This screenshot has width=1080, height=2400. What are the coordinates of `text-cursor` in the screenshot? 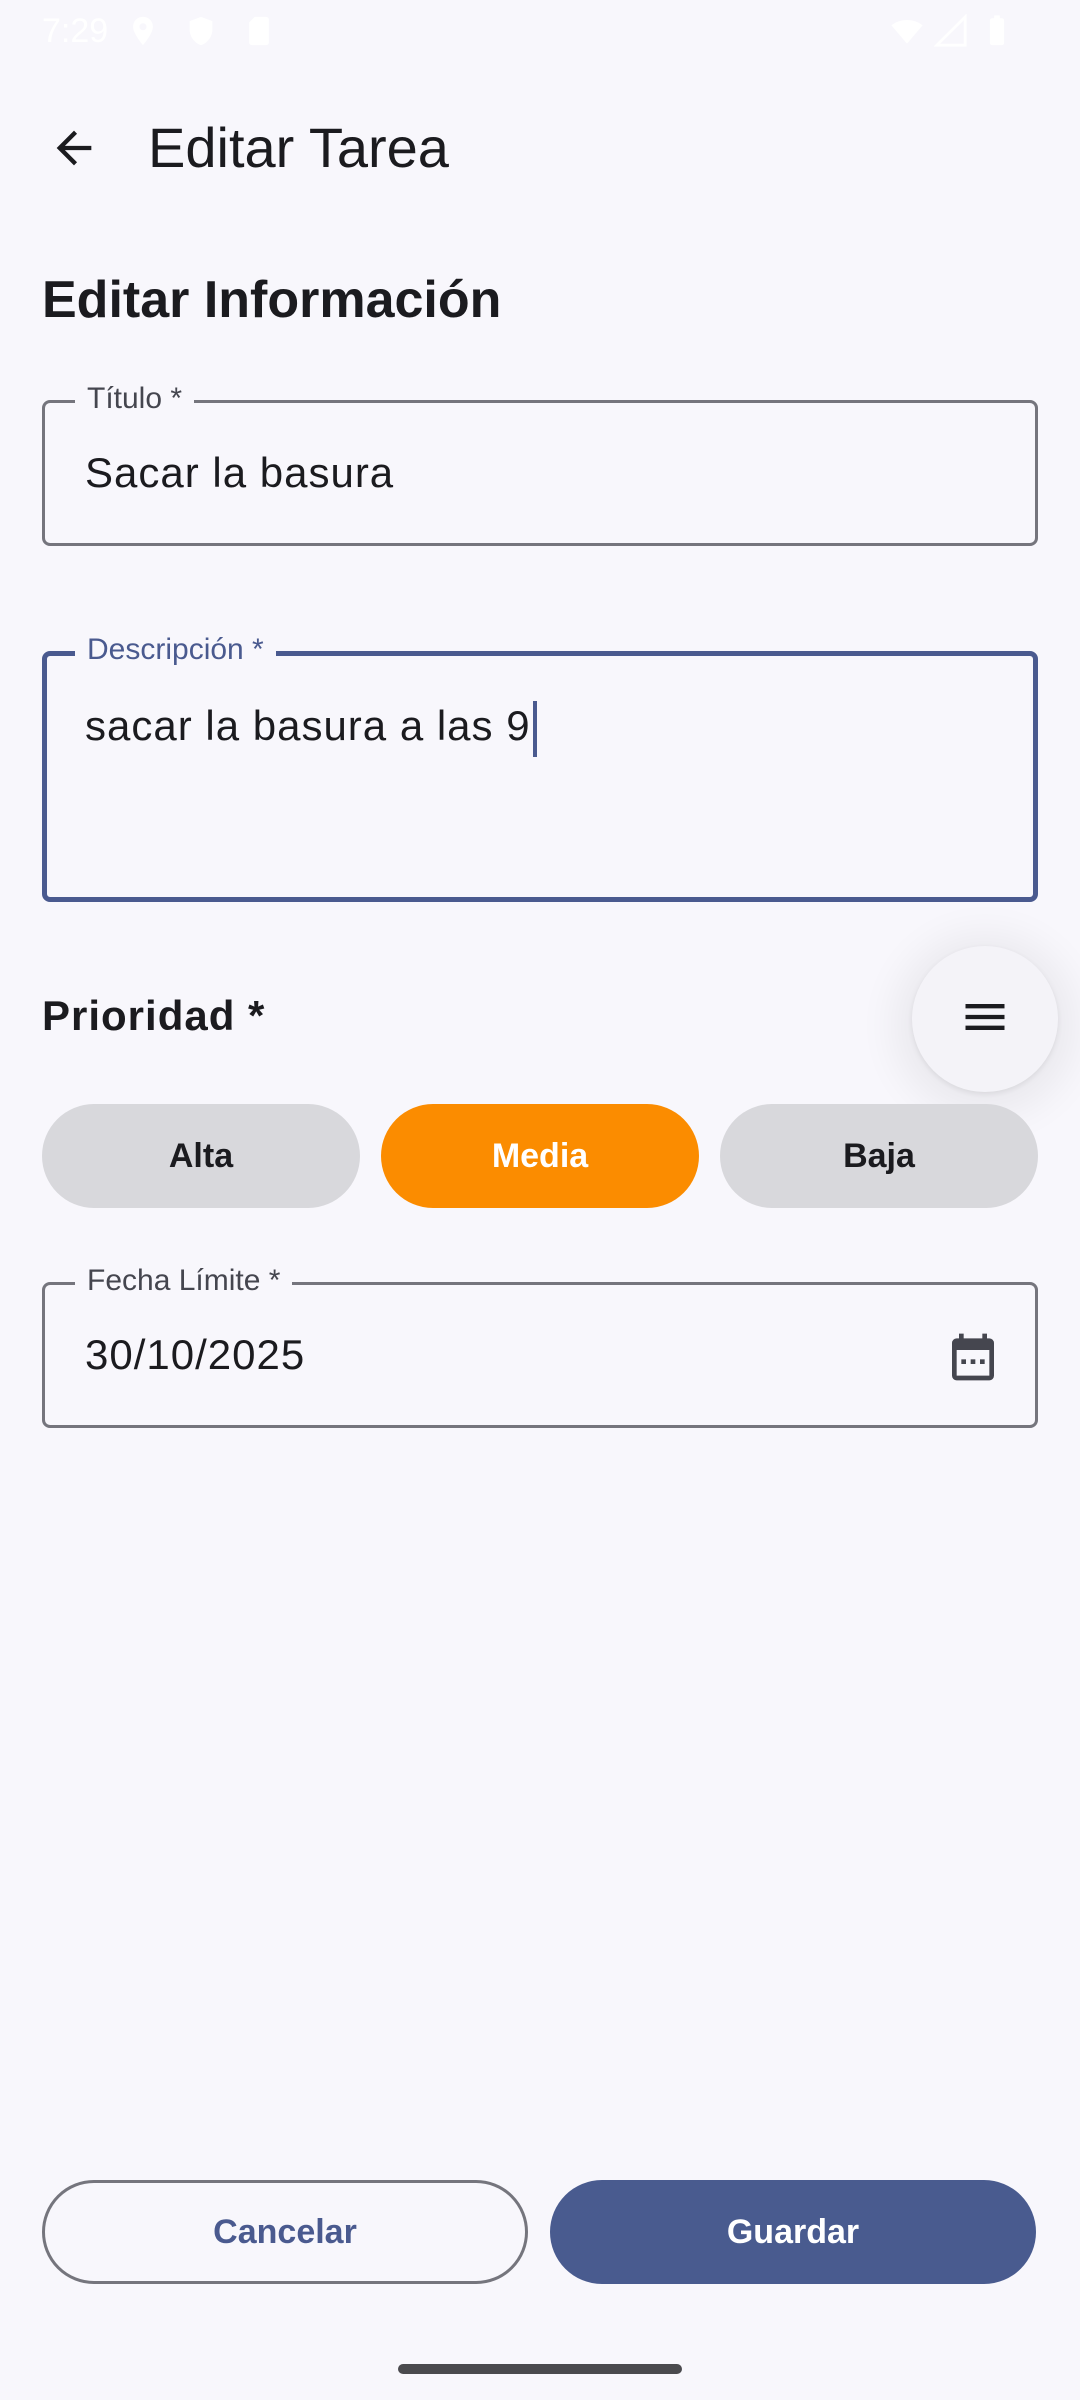 It's located at (534, 728).